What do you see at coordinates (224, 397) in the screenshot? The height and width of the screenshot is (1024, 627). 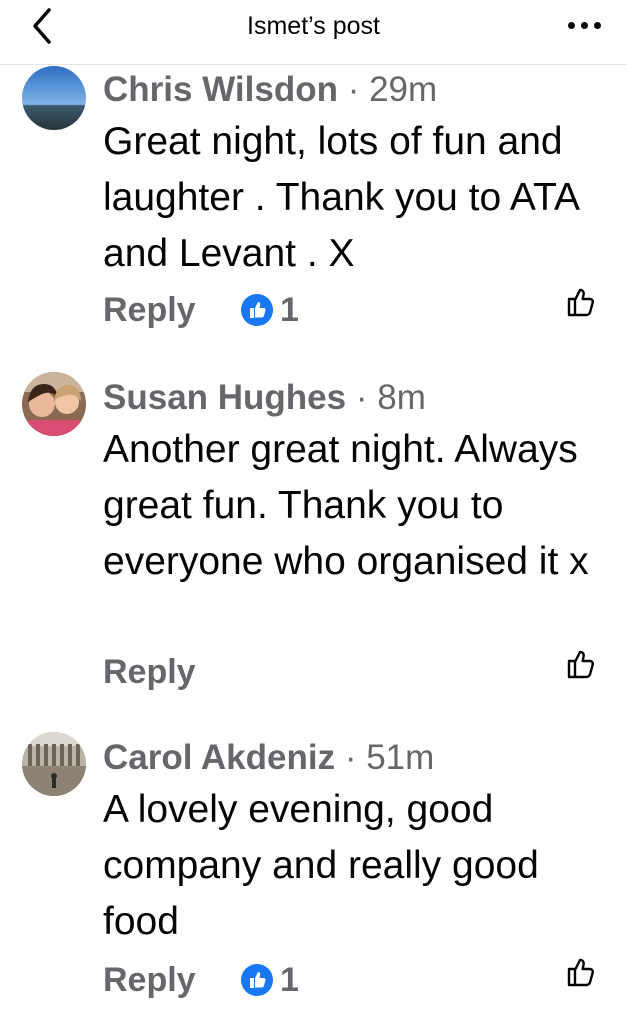 I see `author-name: Susan Hughes` at bounding box center [224, 397].